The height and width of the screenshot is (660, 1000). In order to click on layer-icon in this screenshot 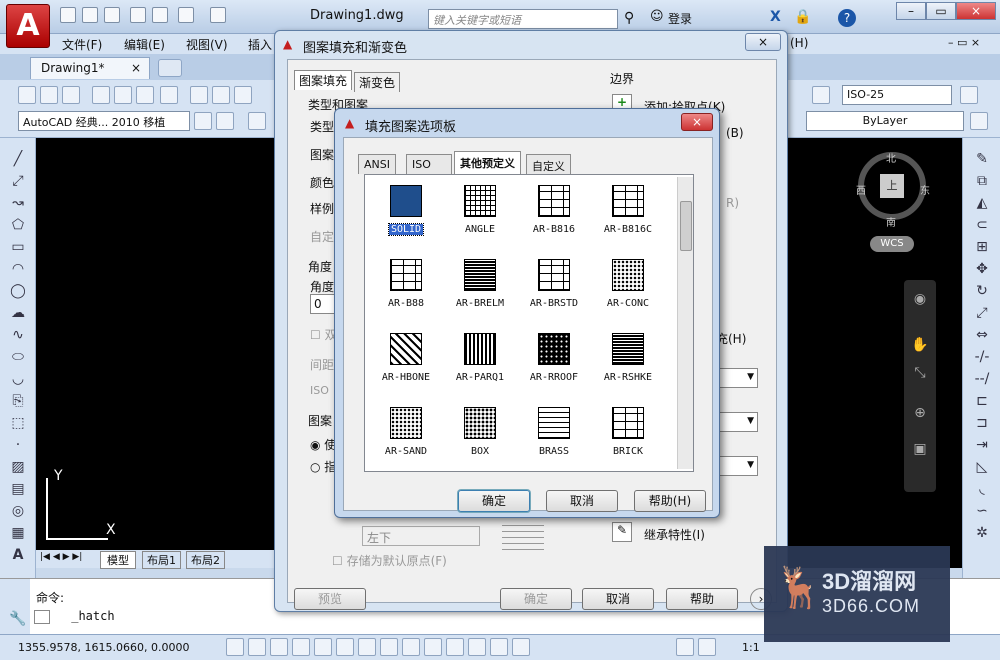, I will do `click(225, 121)`.